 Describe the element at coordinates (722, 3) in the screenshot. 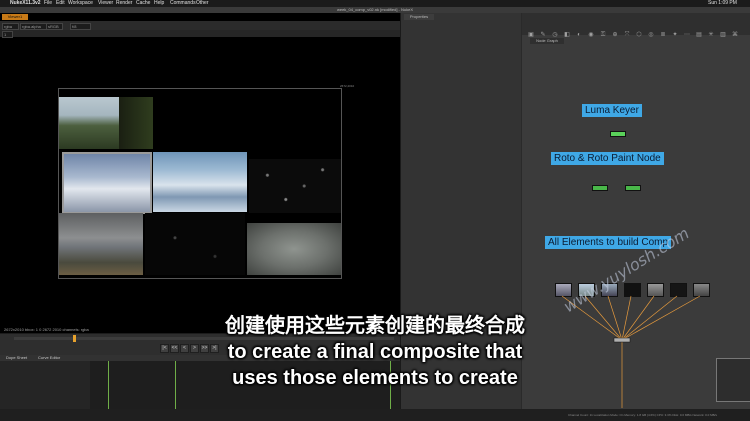

I see `menubar-clock: Sun 1:09 PM` at that location.